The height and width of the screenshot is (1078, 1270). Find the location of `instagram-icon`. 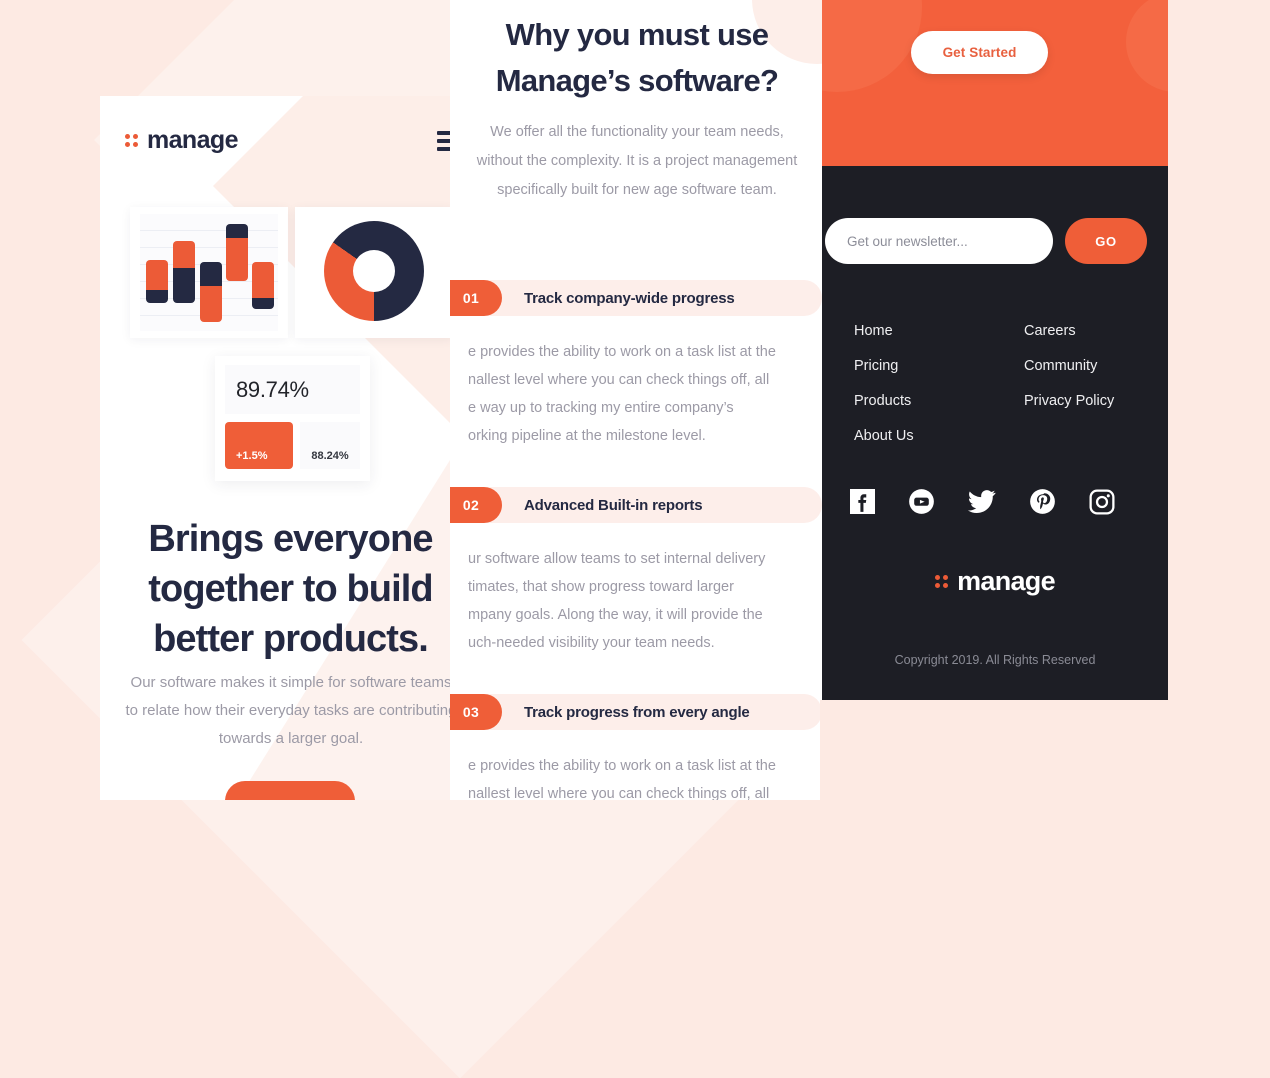

instagram-icon is located at coordinates (1102, 501).